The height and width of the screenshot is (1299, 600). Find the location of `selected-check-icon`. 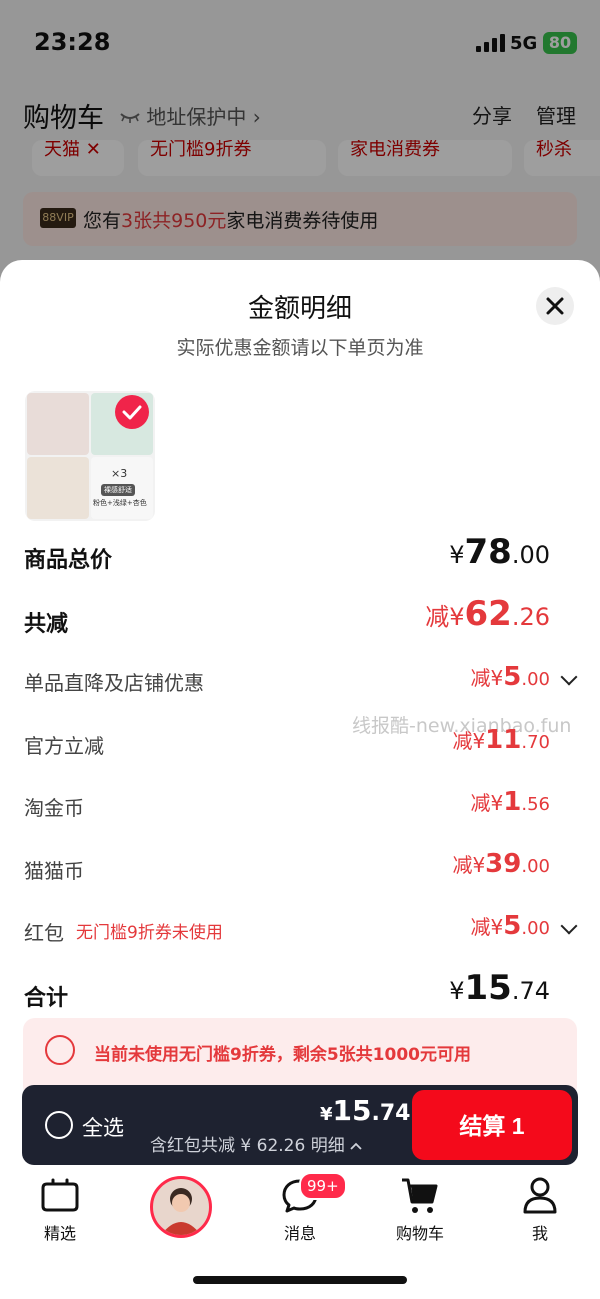

selected-check-icon is located at coordinates (132, 412).